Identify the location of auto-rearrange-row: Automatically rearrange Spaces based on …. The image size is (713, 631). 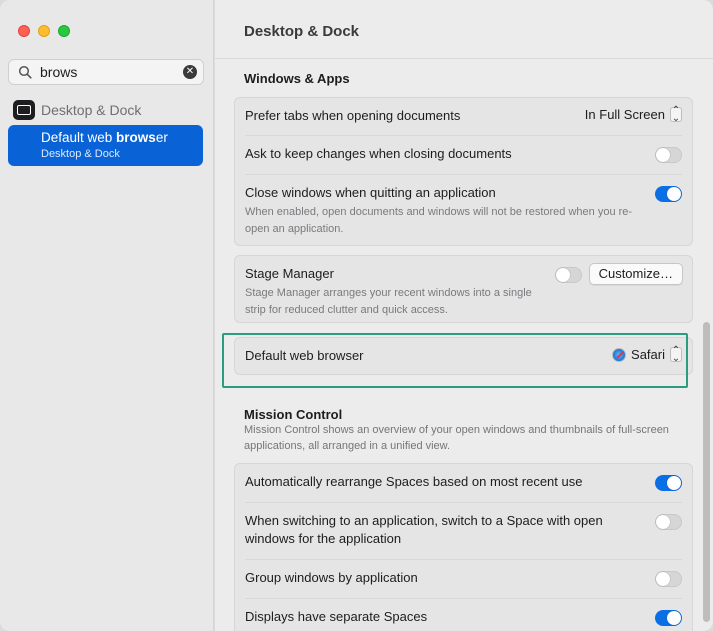
(463, 483).